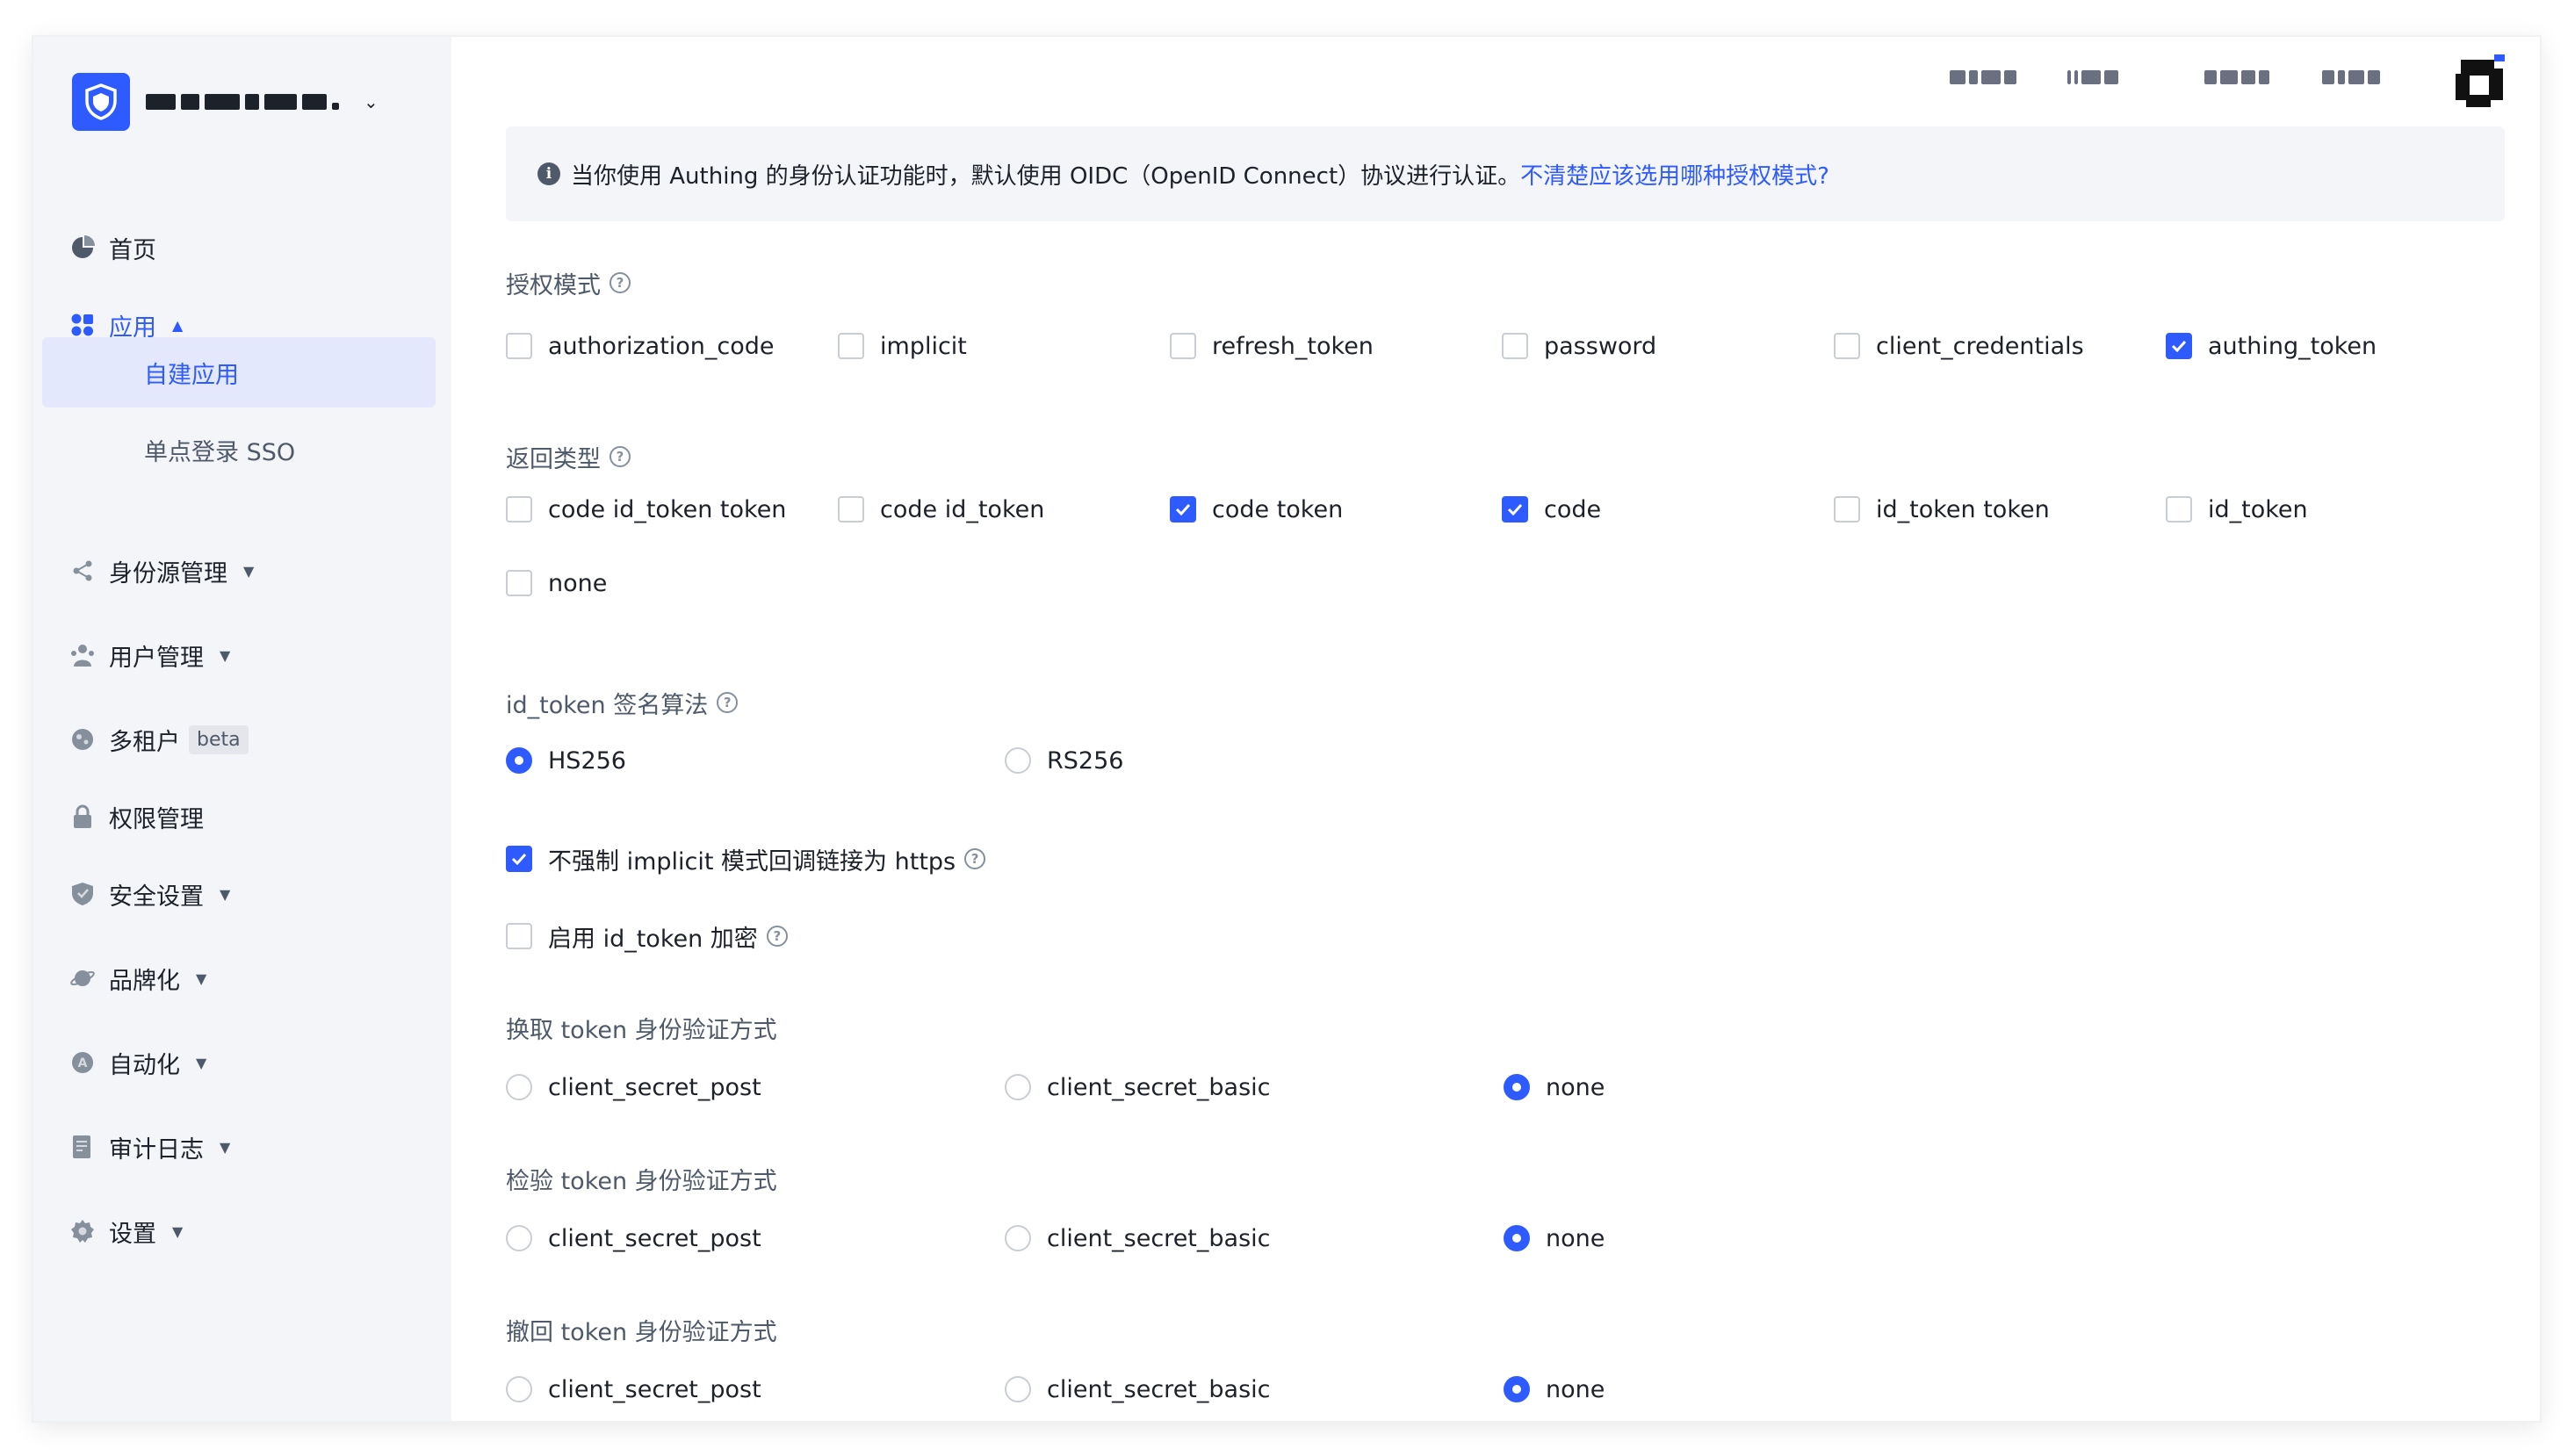 This screenshot has width=2575, height=1456. I want to click on nav-sub-sso: 单点登录 SSO, so click(239, 449).